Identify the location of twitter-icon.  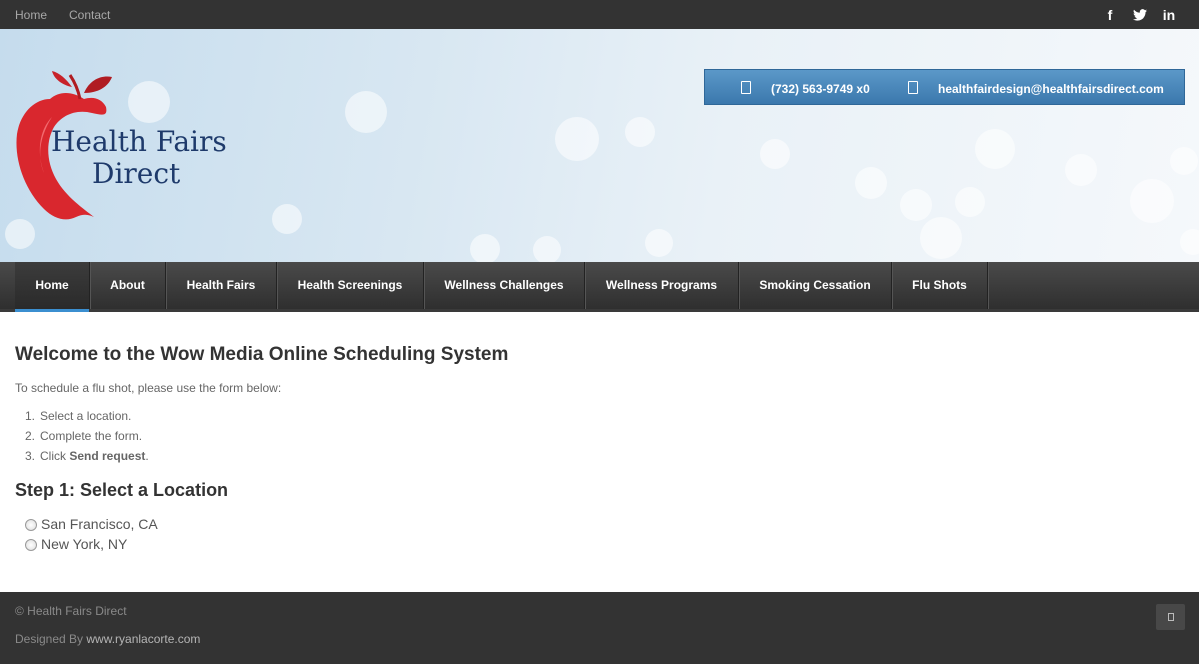
(1140, 15).